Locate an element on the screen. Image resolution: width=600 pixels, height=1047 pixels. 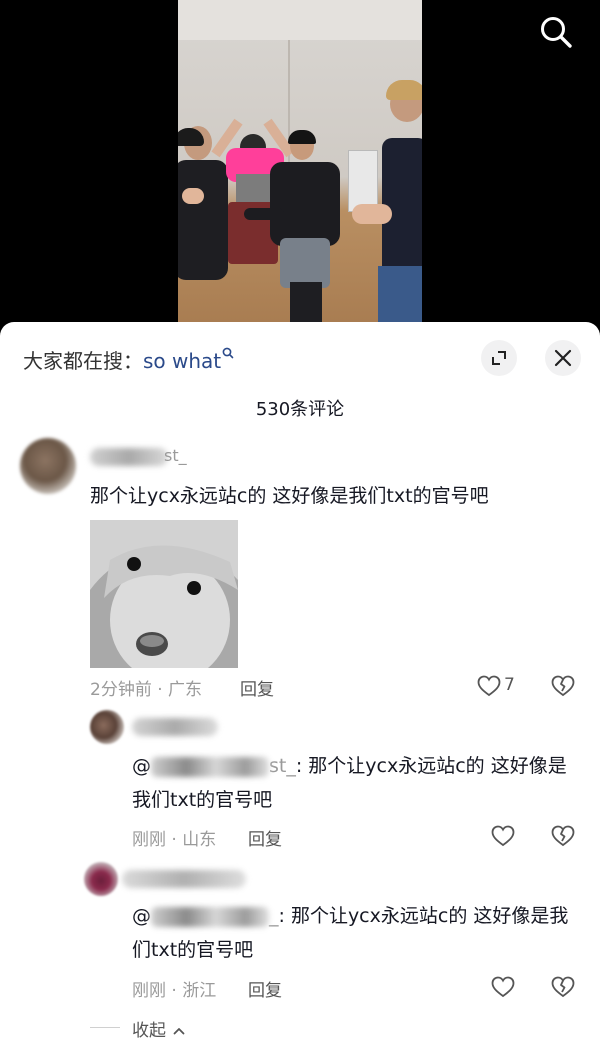
hot-search-prefix: 大家都在搜： is located at coordinates (83, 361).